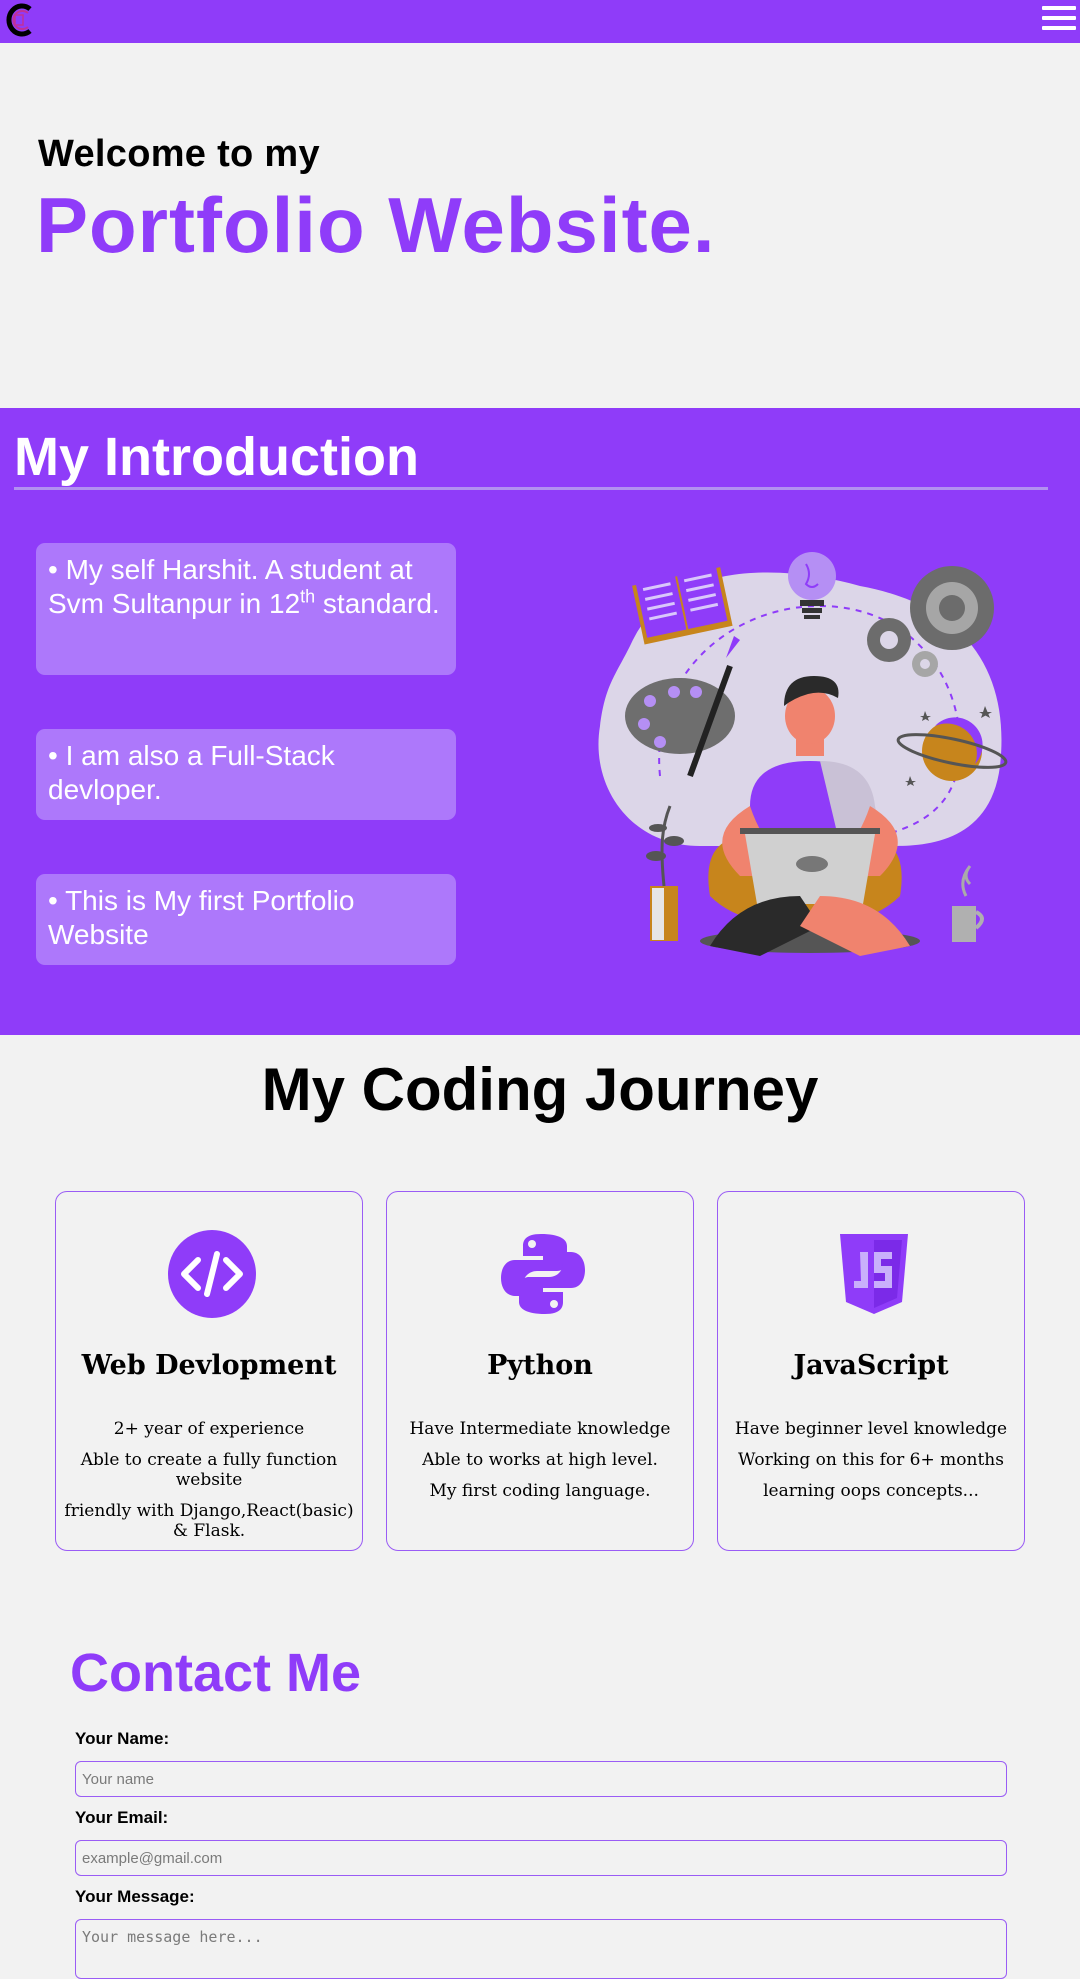  I want to click on intro-card-1-superscript: th, so click(308, 596).